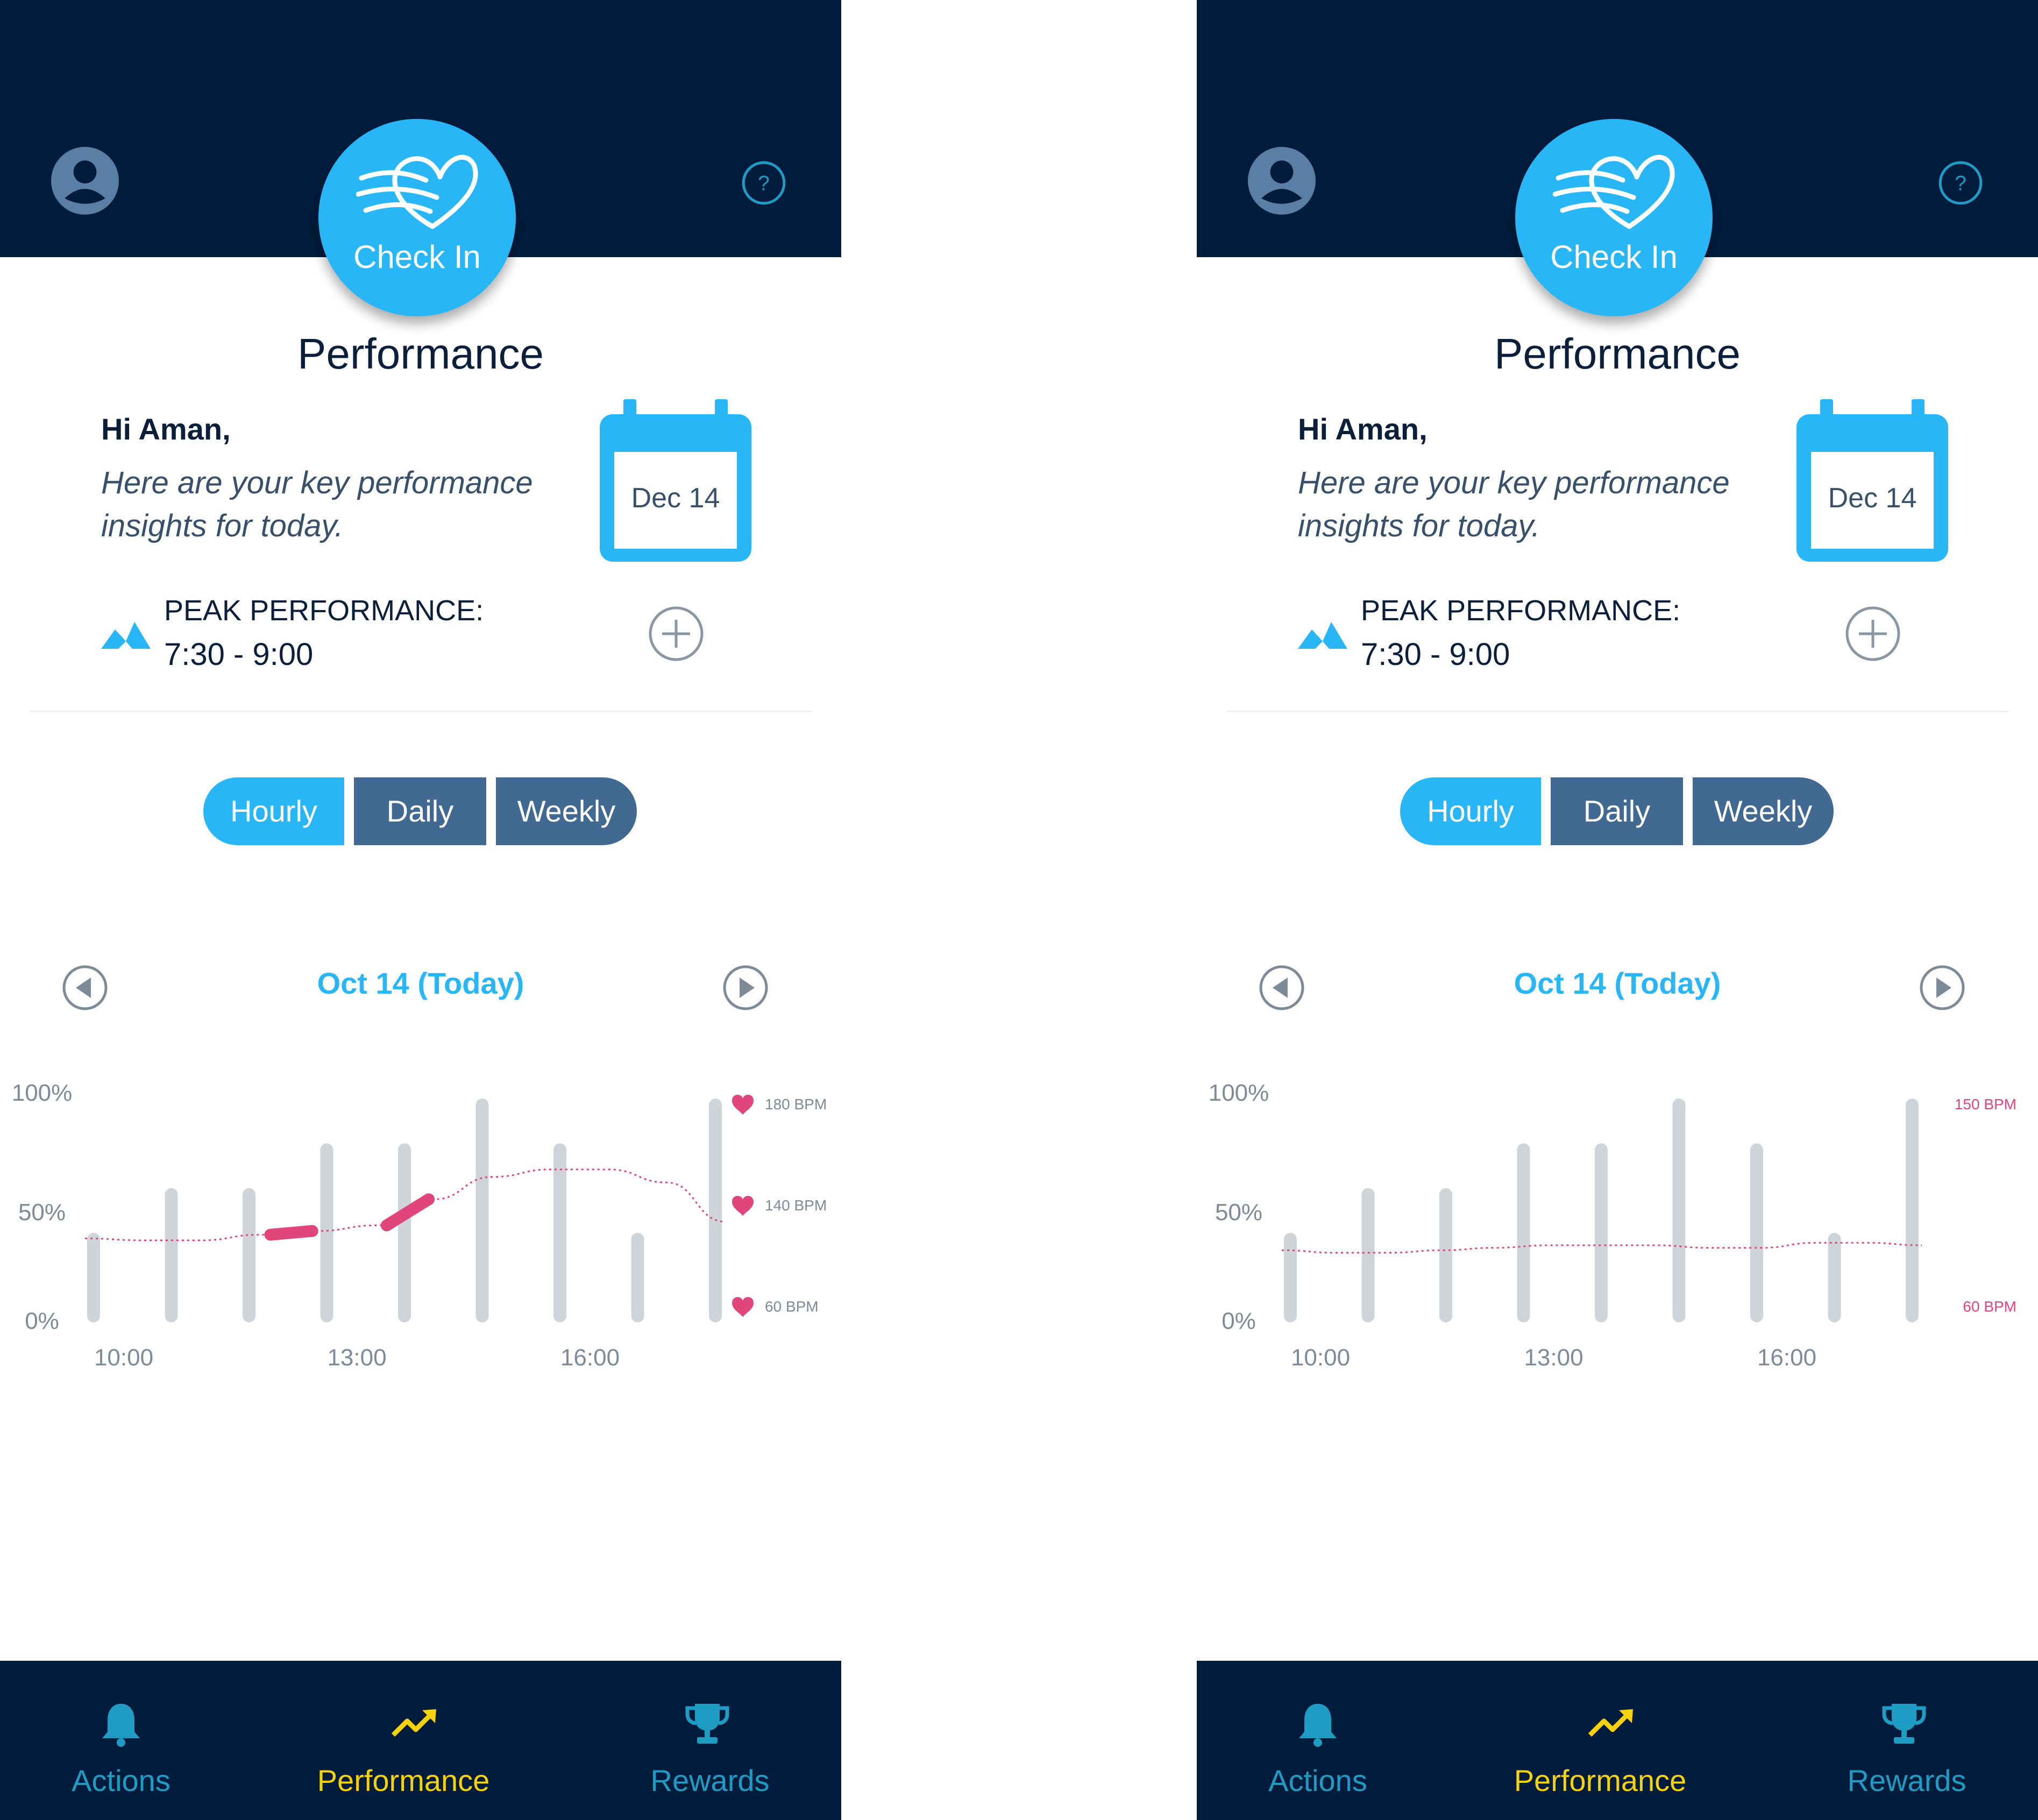  What do you see at coordinates (796, 1206) in the screenshot?
I see `bpm-label: 140 BPM` at bounding box center [796, 1206].